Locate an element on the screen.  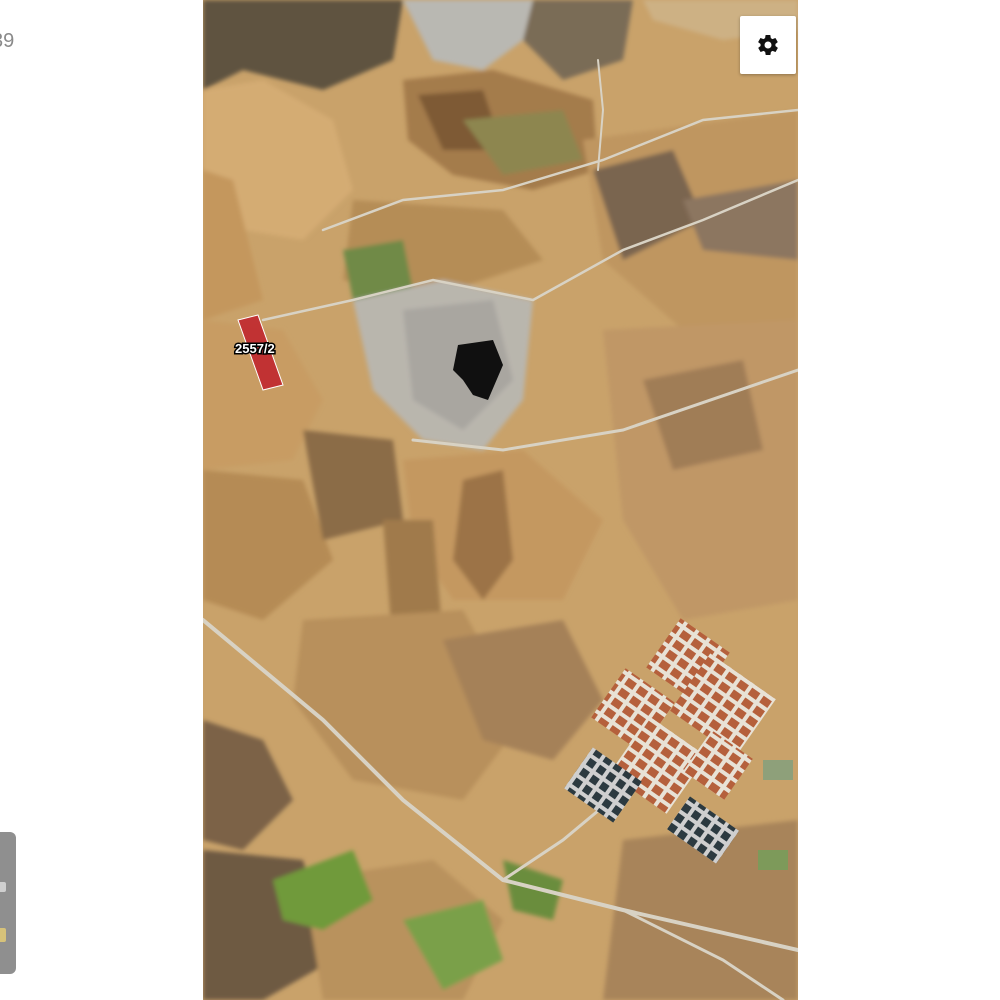
gear-icon is located at coordinates (768, 45).